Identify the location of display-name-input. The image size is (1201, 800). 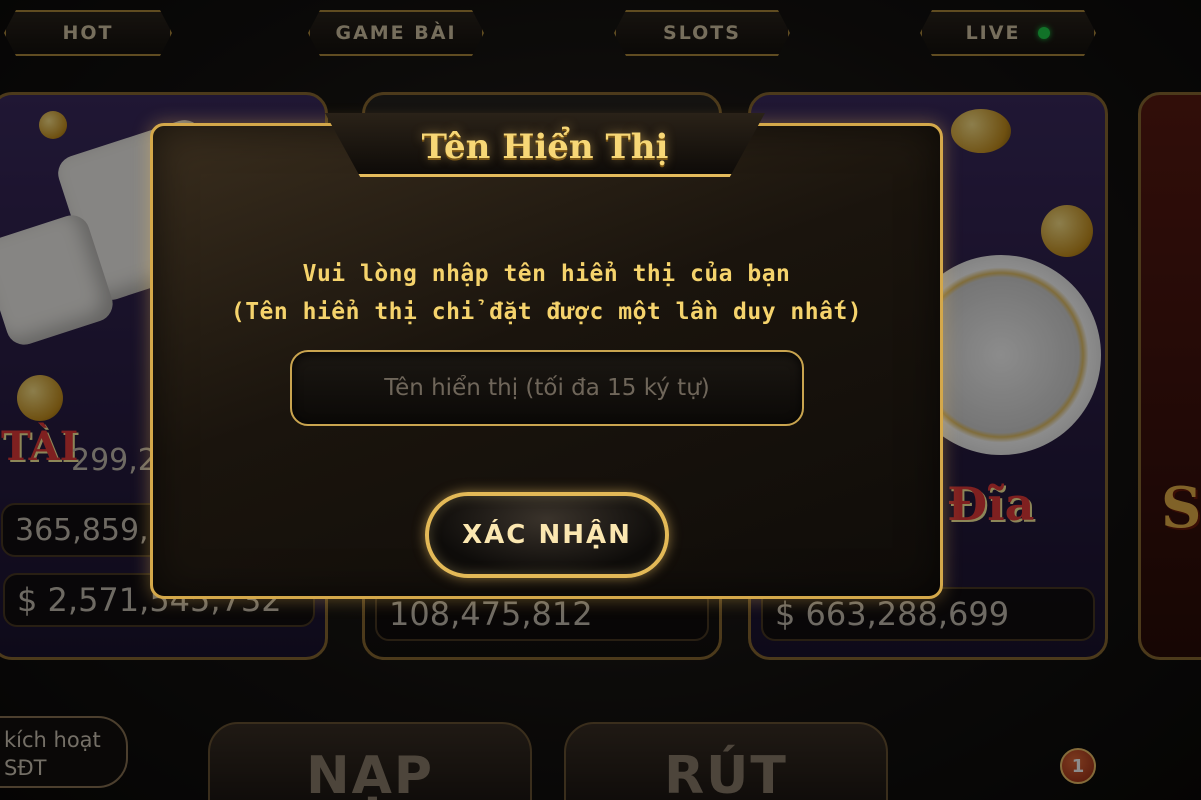
(547, 388).